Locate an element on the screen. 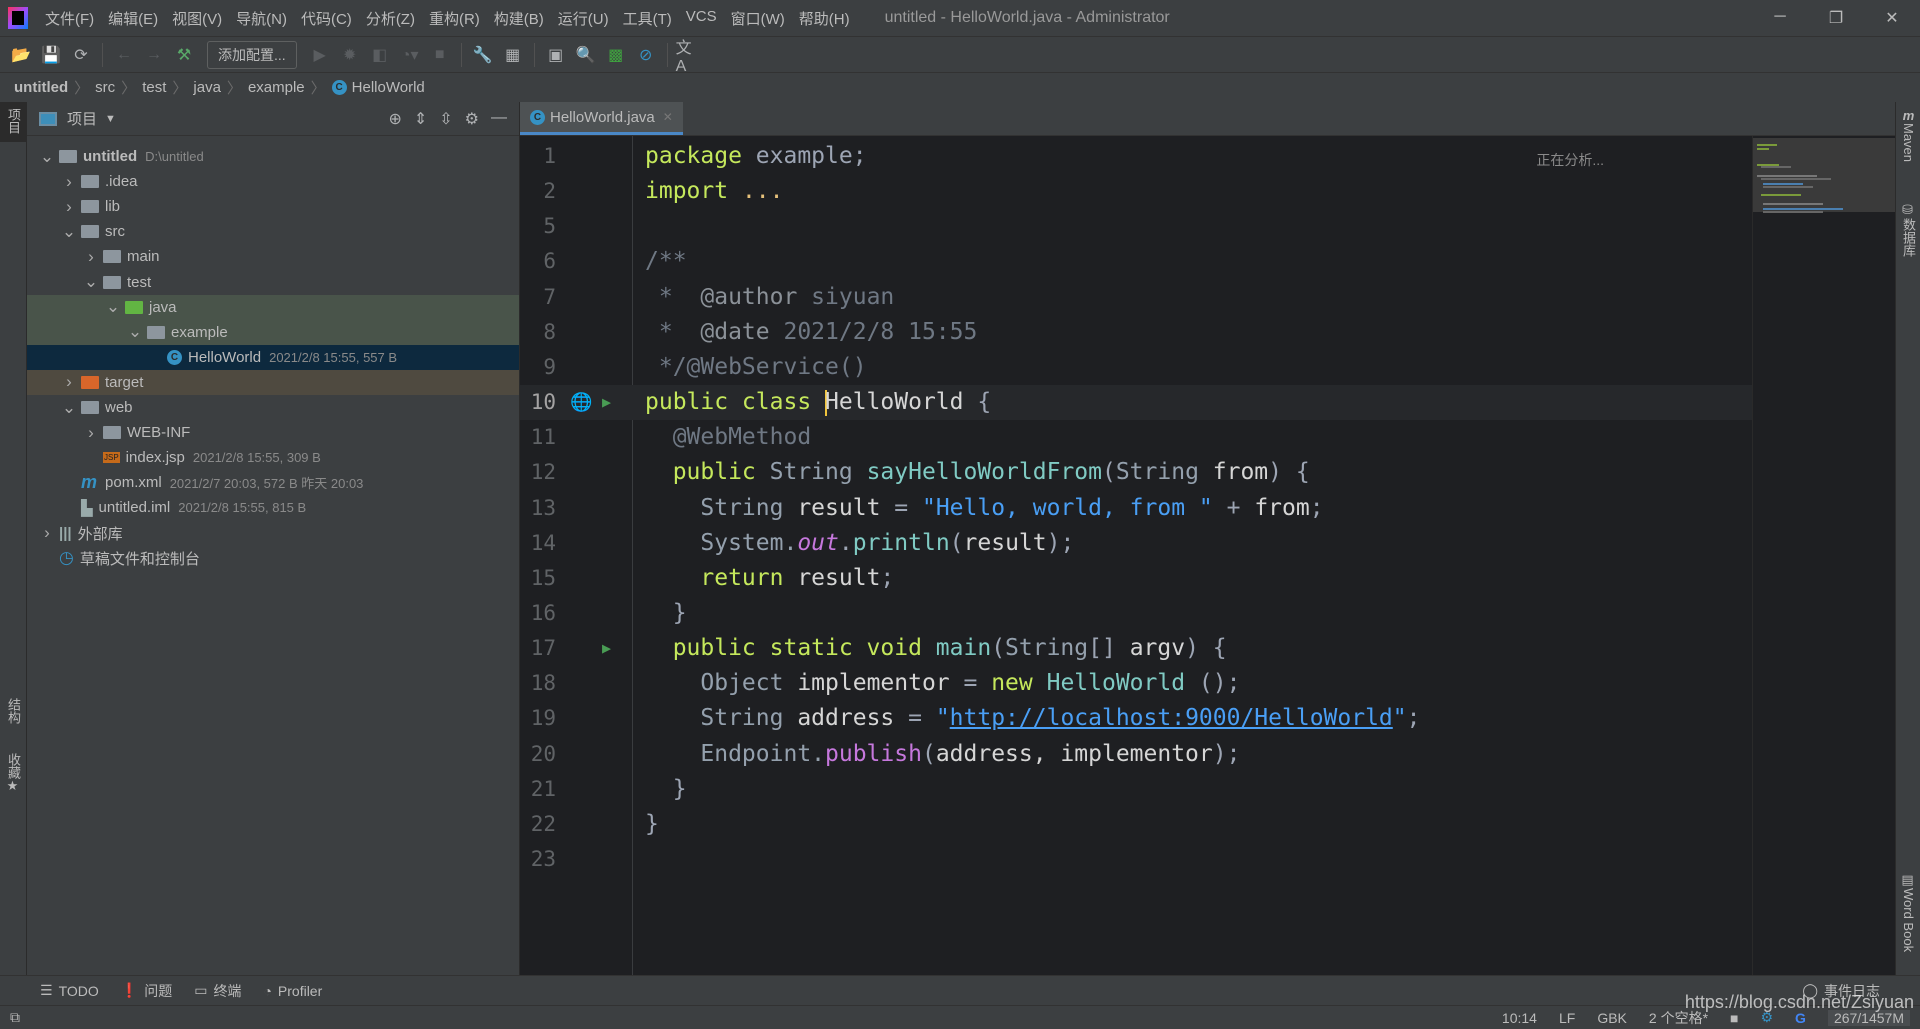 The image size is (1920, 1029). code-token: http://localhost:9000/HelloWorld is located at coordinates (1171, 718).